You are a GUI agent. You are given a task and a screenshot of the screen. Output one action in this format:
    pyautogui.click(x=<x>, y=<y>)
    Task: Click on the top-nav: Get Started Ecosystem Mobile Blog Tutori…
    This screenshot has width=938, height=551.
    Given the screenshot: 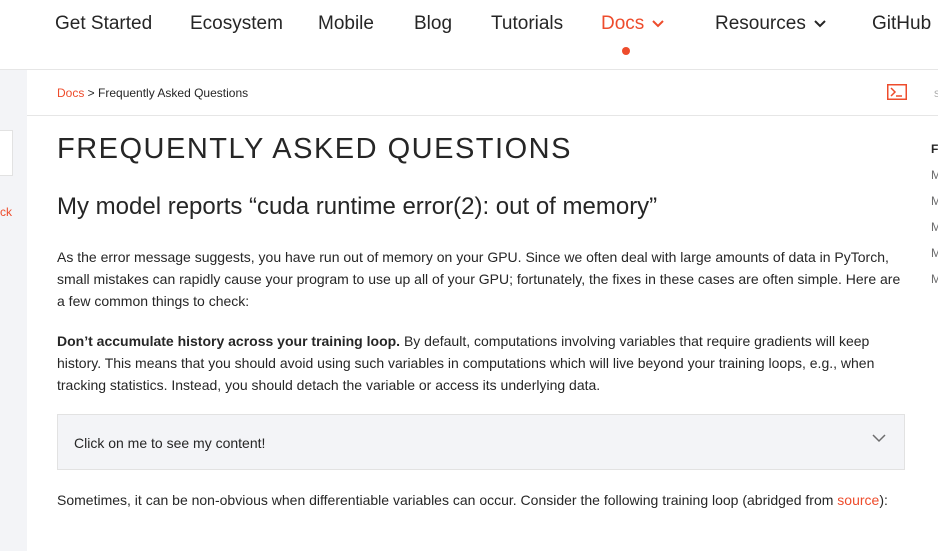 What is the action you would take?
    pyautogui.click(x=469, y=35)
    